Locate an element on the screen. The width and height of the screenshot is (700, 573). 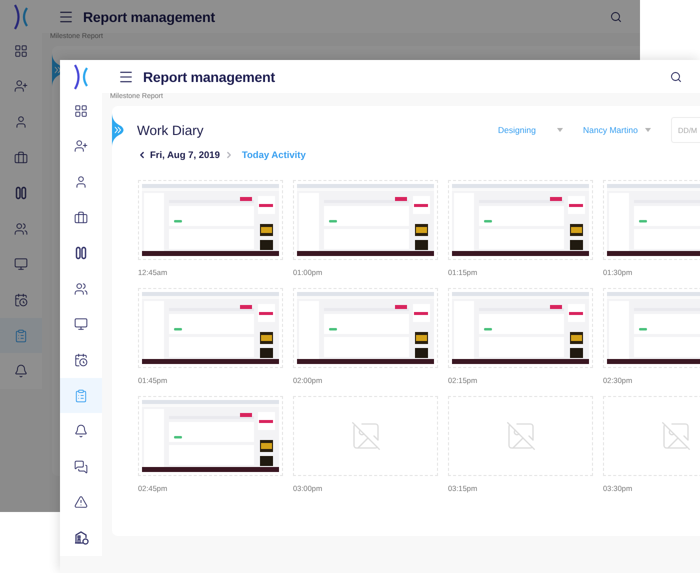
chevron-left-icon is located at coordinates (142, 155).